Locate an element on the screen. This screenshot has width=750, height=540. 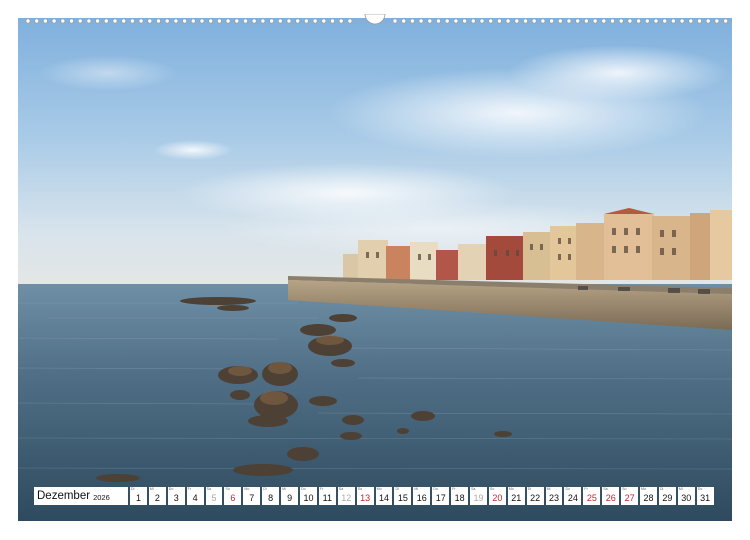
day-number: 6 is located at coordinates (233, 498).